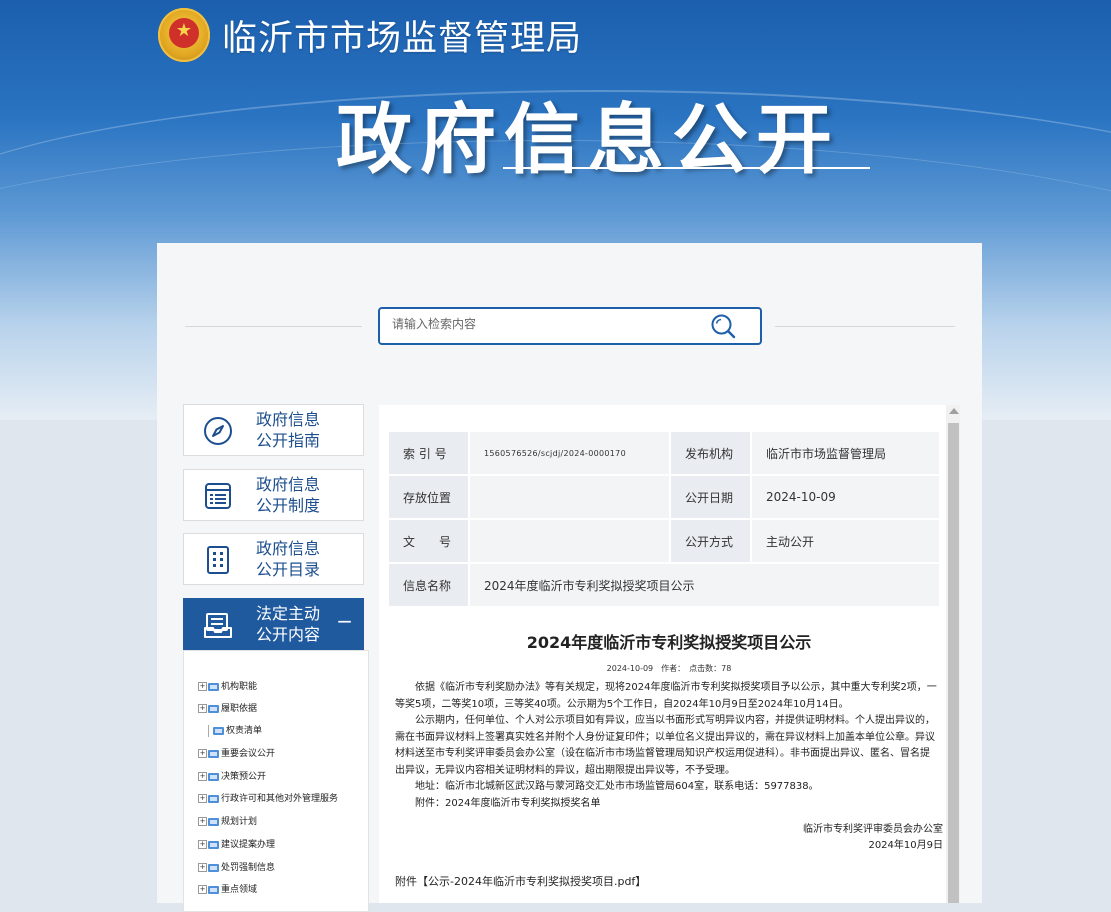  I want to click on tree-item: + 处罚强制信息, so click(236, 868).